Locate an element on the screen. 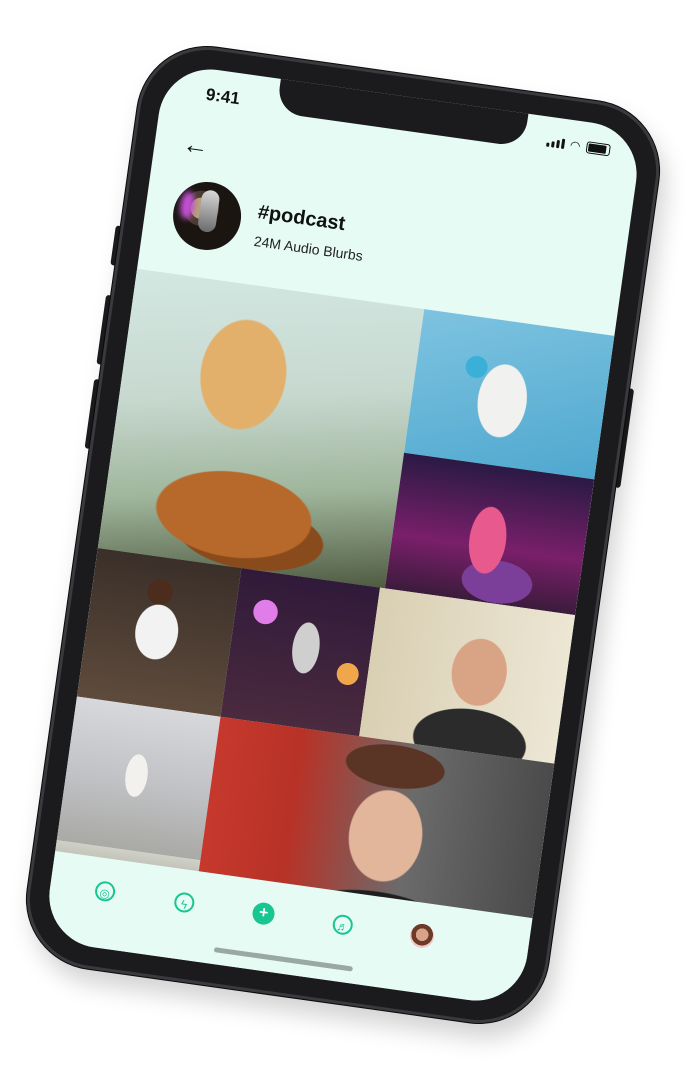 The width and height of the screenshot is (685, 1070). nav-discover: ◎ is located at coordinates (104, 891).